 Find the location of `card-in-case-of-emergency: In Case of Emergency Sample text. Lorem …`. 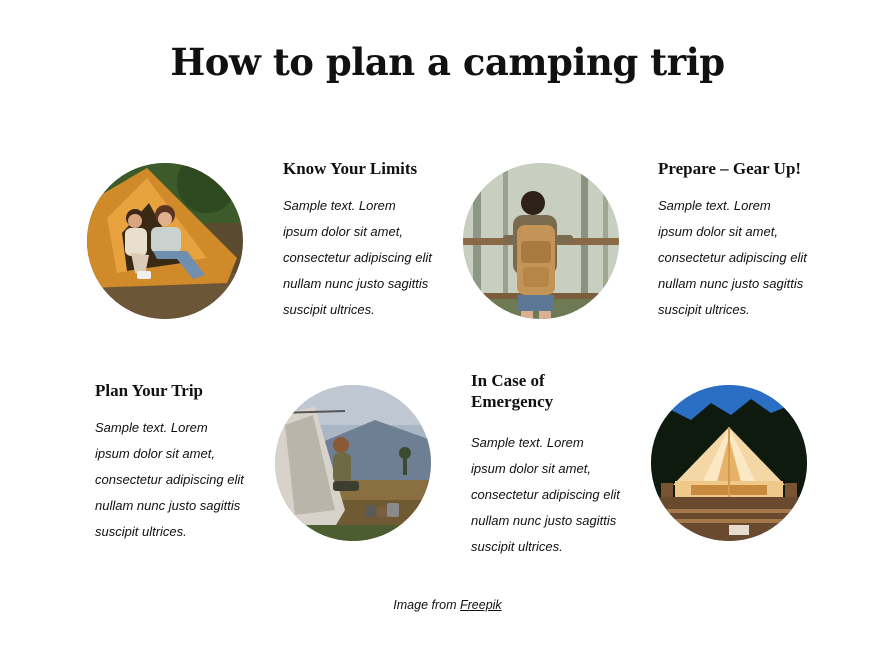

card-in-case-of-emergency: In Case of Emergency Sample text. Lorem … is located at coordinates (546, 465).